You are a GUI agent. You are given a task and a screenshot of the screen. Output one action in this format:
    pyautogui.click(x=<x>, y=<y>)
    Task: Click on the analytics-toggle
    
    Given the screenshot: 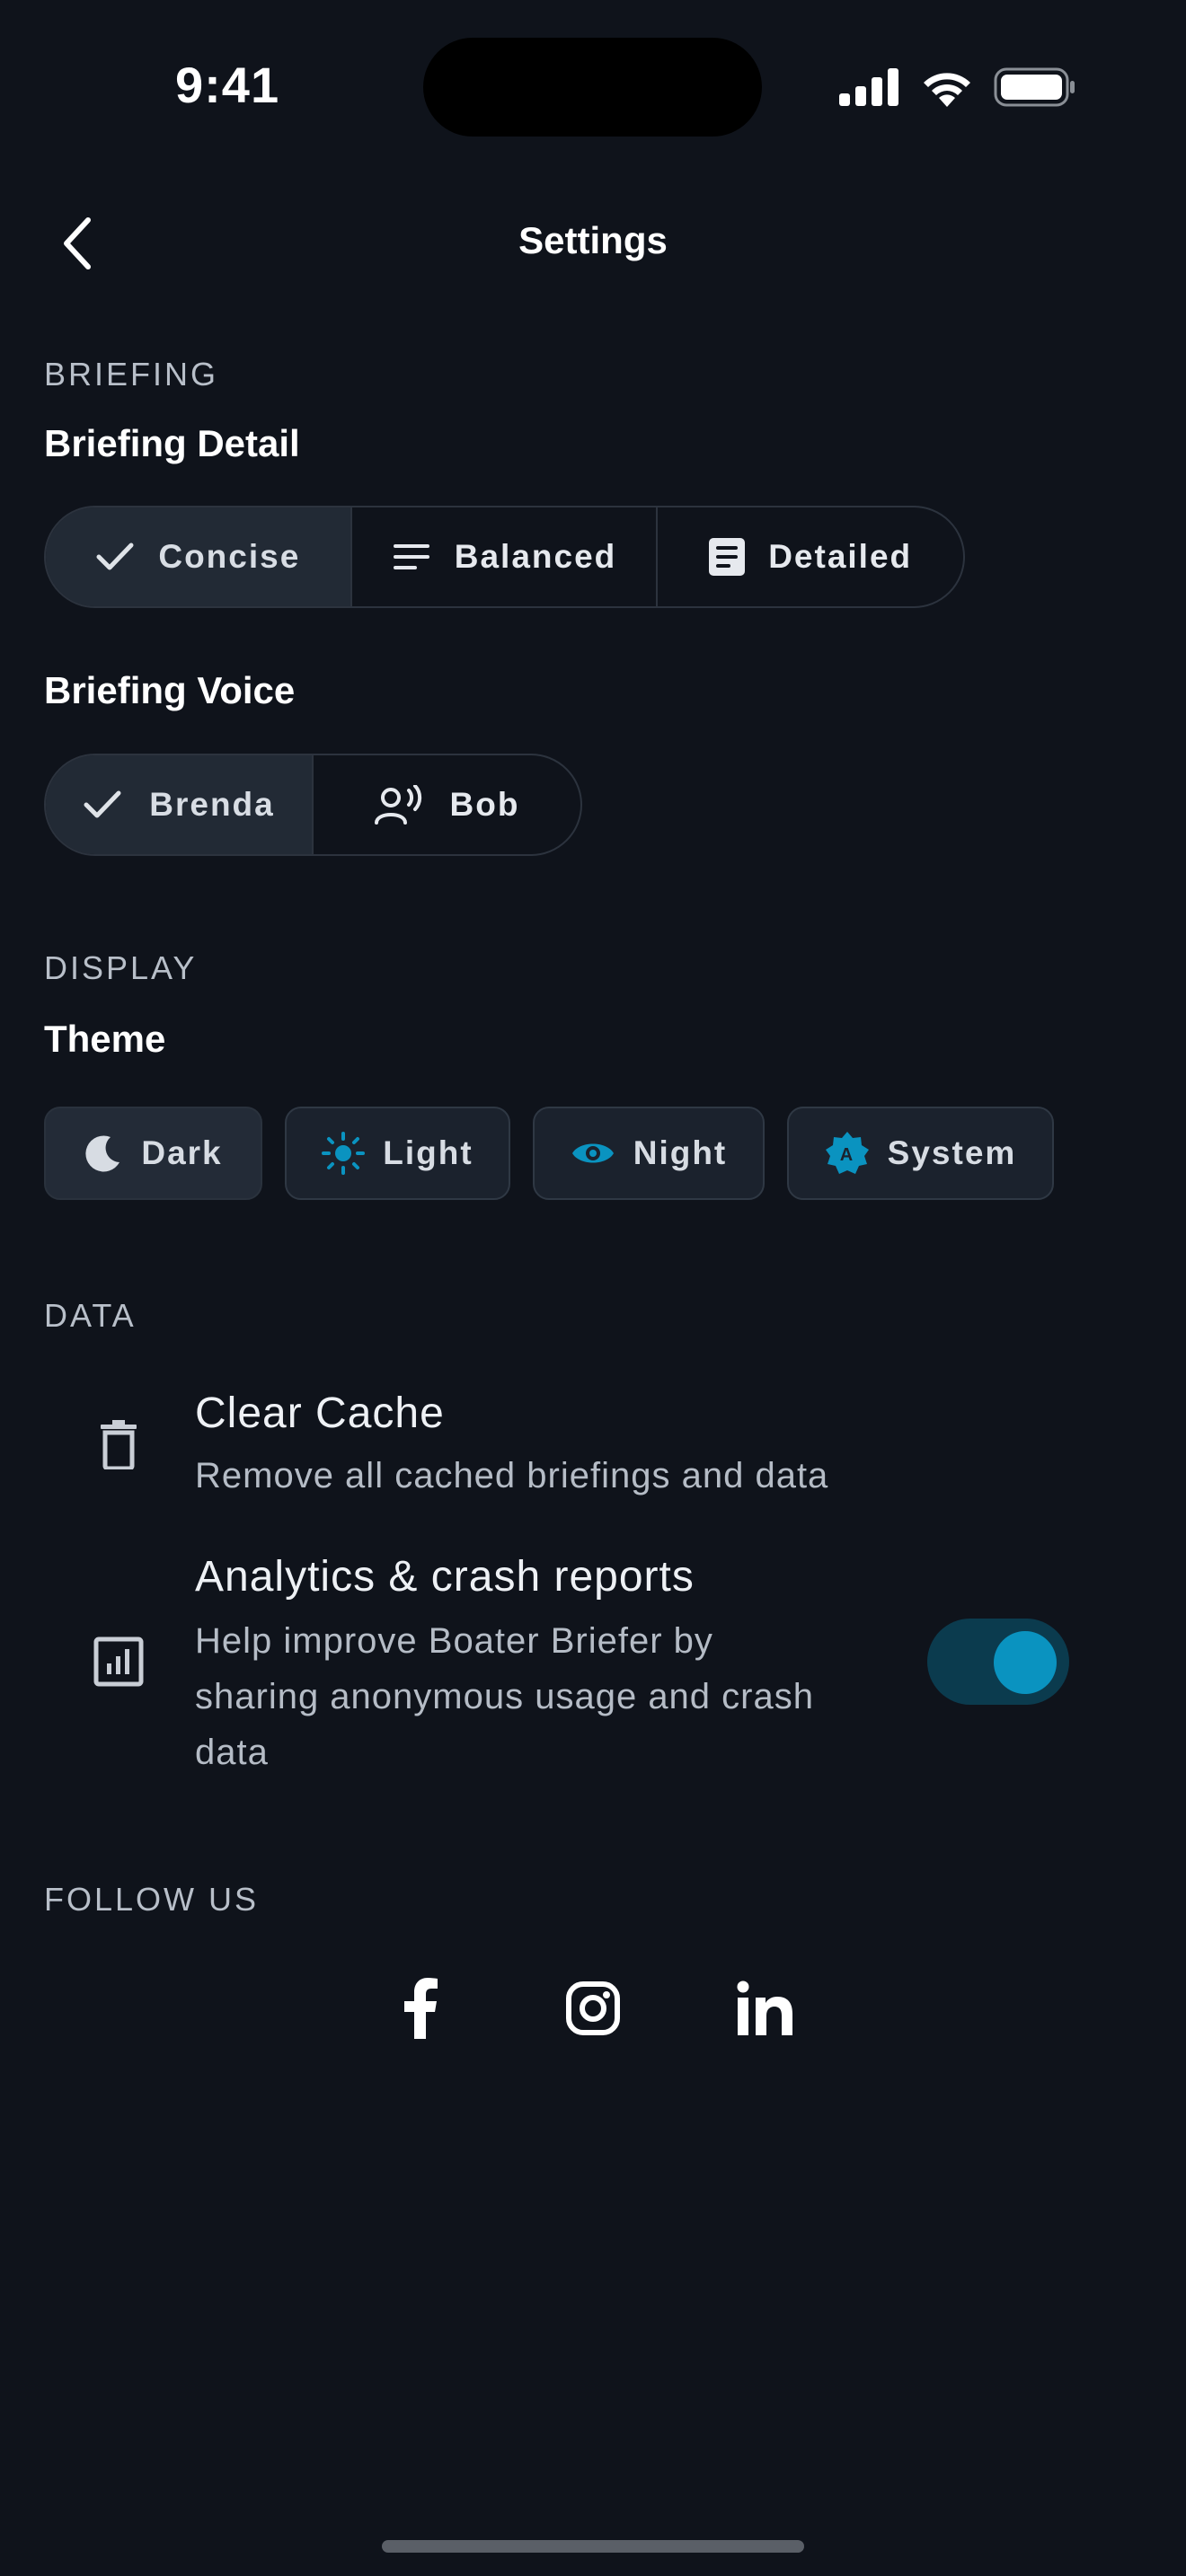 What is the action you would take?
    pyautogui.click(x=998, y=1662)
    